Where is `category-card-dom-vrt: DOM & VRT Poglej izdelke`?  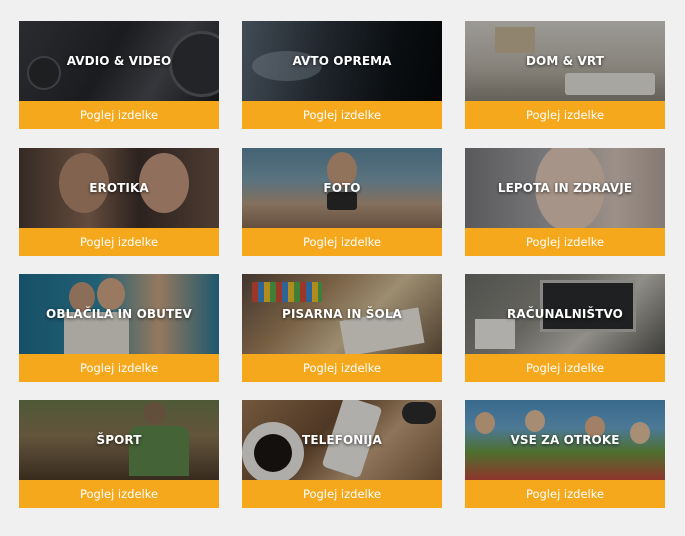
category-card-dom-vrt: DOM & VRT Poglej izdelke is located at coordinates (565, 75).